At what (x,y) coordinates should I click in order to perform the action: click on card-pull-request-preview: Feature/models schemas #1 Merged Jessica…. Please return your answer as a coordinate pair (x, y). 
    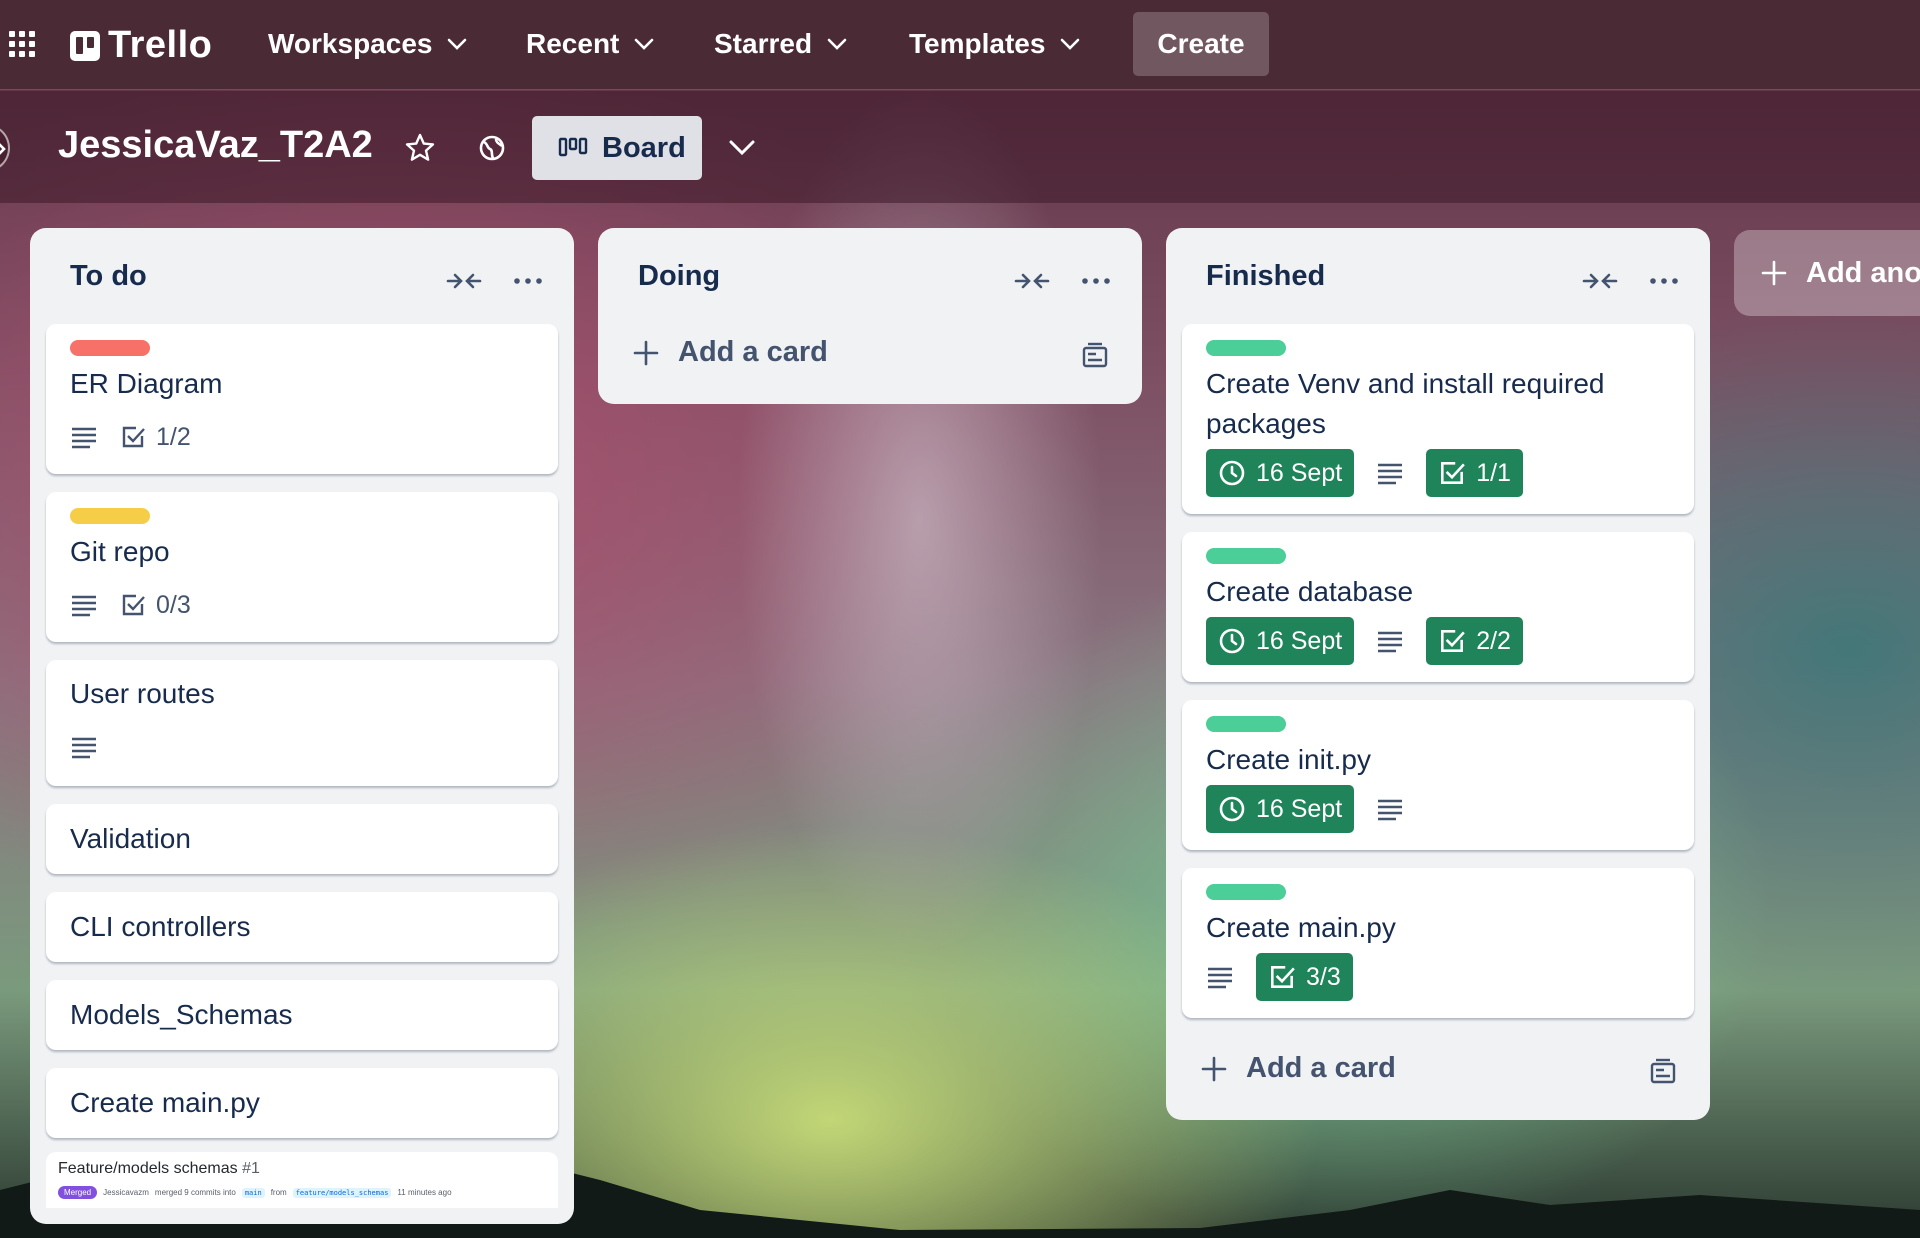
    Looking at the image, I should click on (302, 1180).